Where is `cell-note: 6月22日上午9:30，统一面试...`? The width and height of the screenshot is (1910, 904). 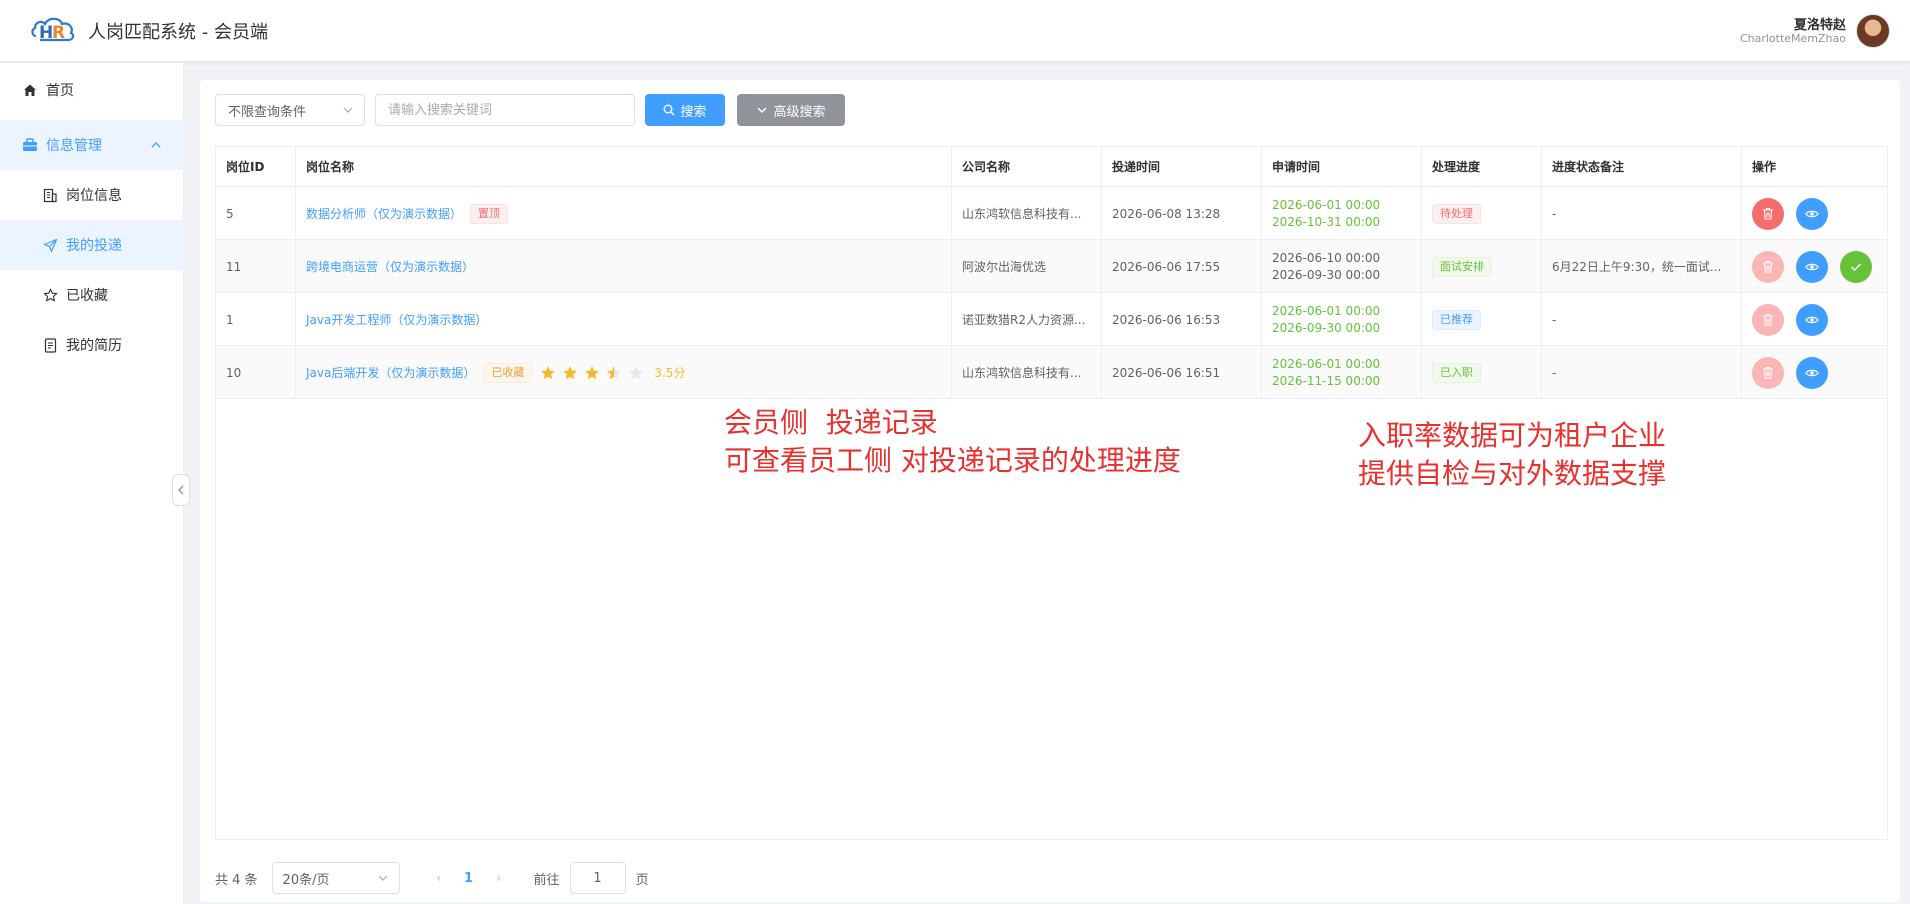
cell-note: 6月22日上午9:30，统一面试... is located at coordinates (1642, 266).